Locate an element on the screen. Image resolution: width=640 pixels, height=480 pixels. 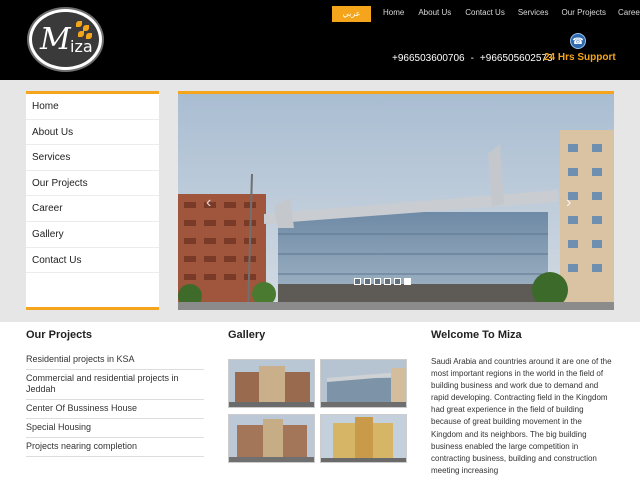
sidebar-item-contact-us: Contact Us is located at coordinates (92, 261).